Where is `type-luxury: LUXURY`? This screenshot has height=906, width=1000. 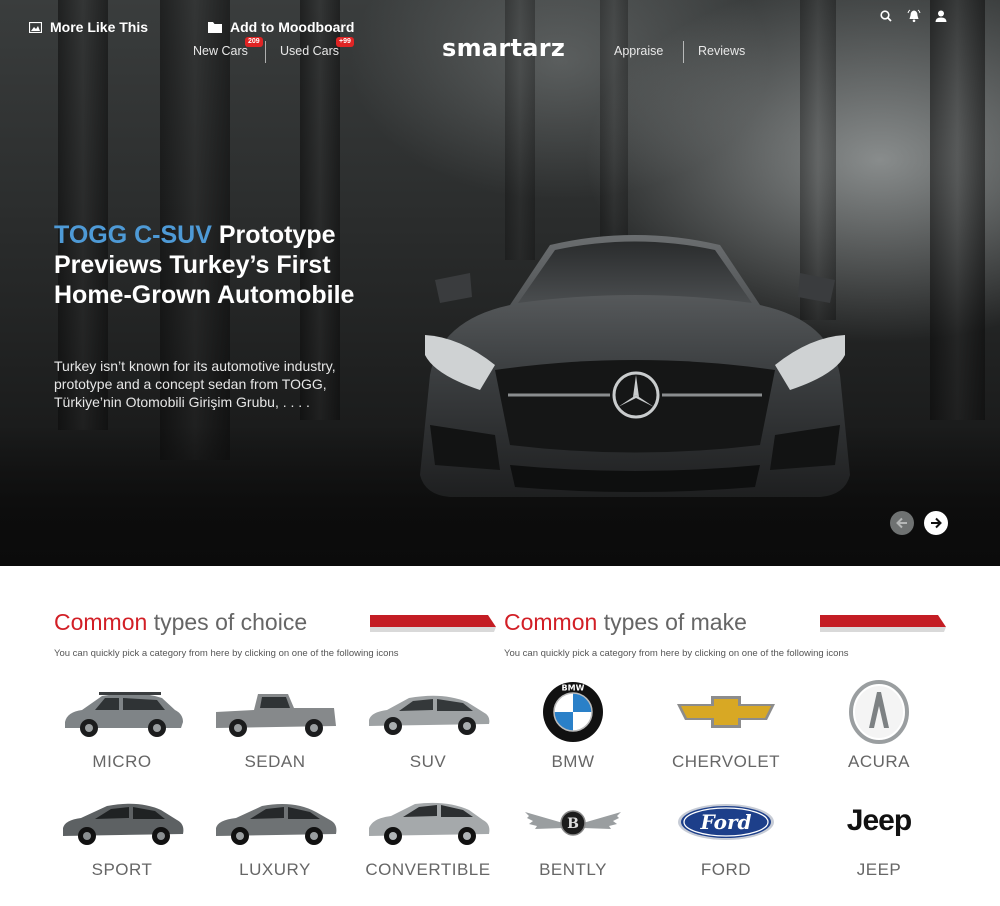 type-luxury: LUXURY is located at coordinates (275, 842).